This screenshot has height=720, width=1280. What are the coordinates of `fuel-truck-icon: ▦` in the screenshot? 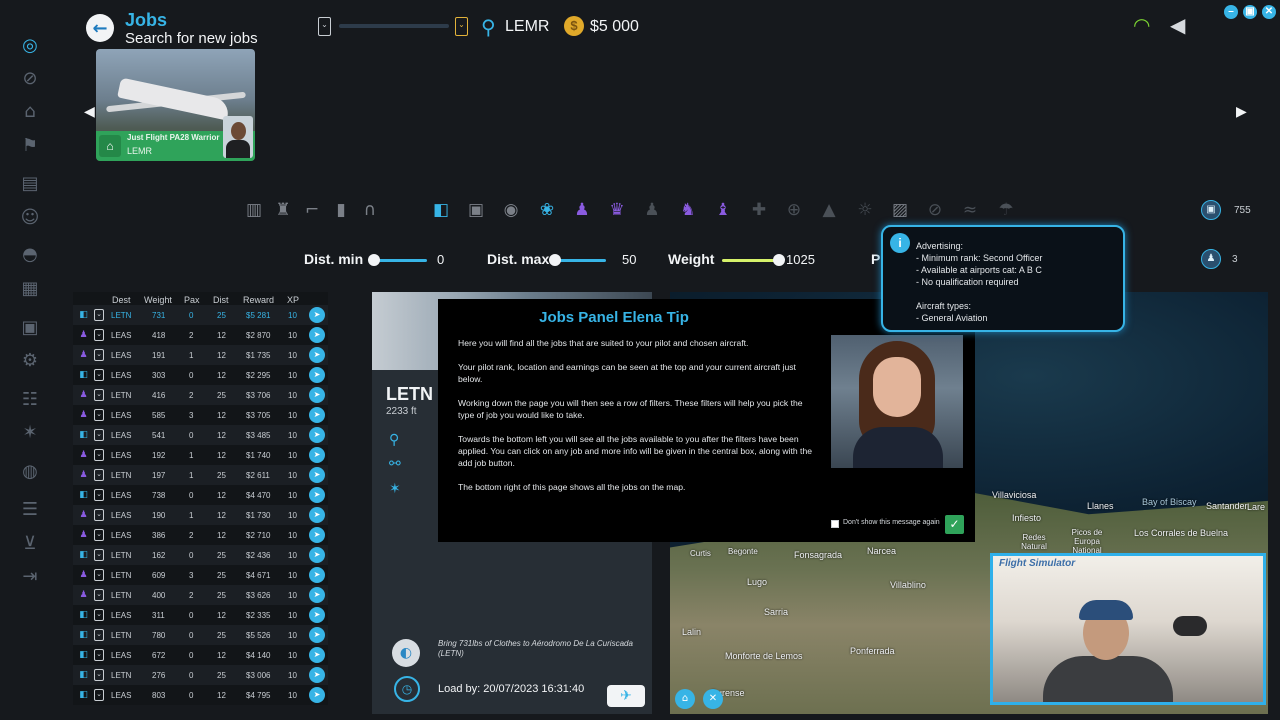 It's located at (30, 288).